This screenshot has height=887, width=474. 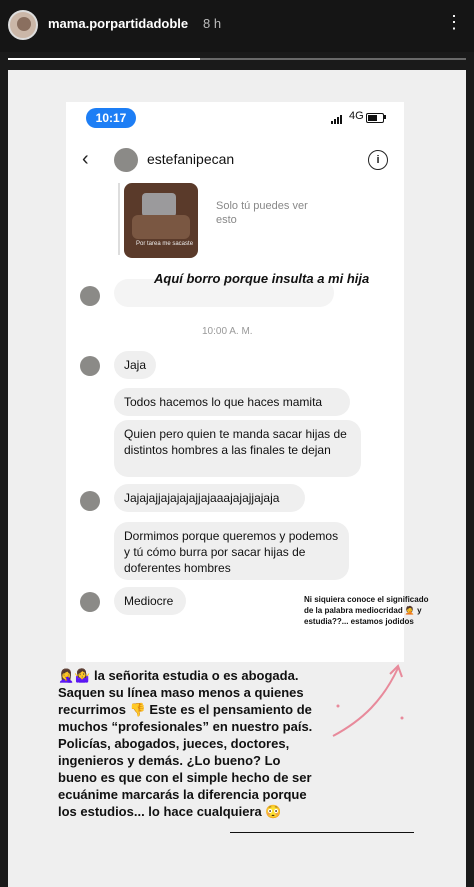 I want to click on message-bubble: Todos hacemos lo que haces mamita, so click(x=232, y=402).